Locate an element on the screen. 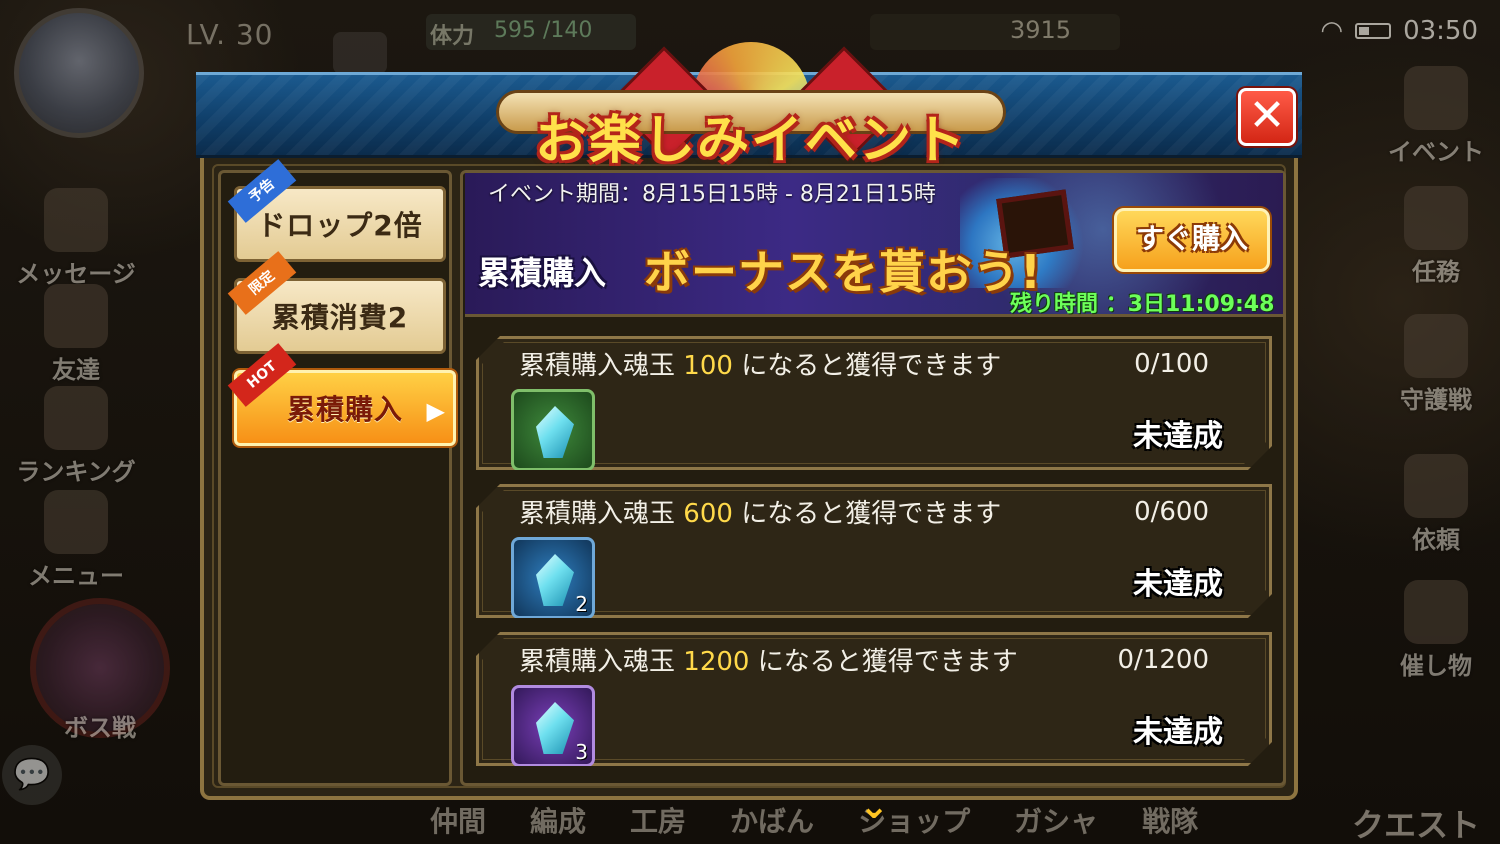  wifi-icon: ◠ is located at coordinates (1332, 31).